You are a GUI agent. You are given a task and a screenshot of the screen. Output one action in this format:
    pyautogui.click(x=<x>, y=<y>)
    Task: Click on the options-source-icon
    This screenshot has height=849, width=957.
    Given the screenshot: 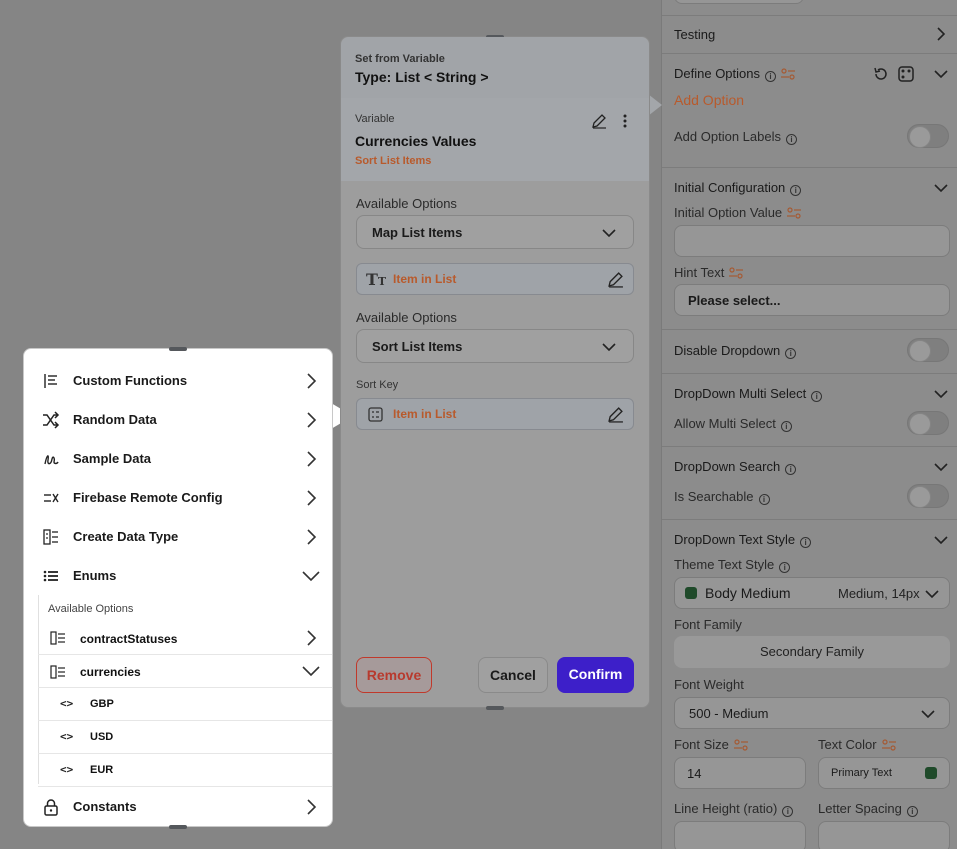 What is the action you would take?
    pyautogui.click(x=906, y=74)
    